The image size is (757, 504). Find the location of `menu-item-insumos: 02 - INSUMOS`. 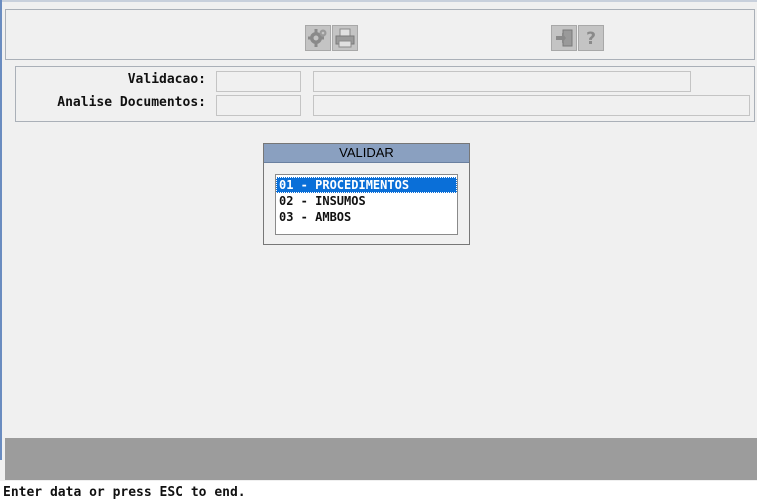

menu-item-insumos: 02 - INSUMOS is located at coordinates (366, 201).